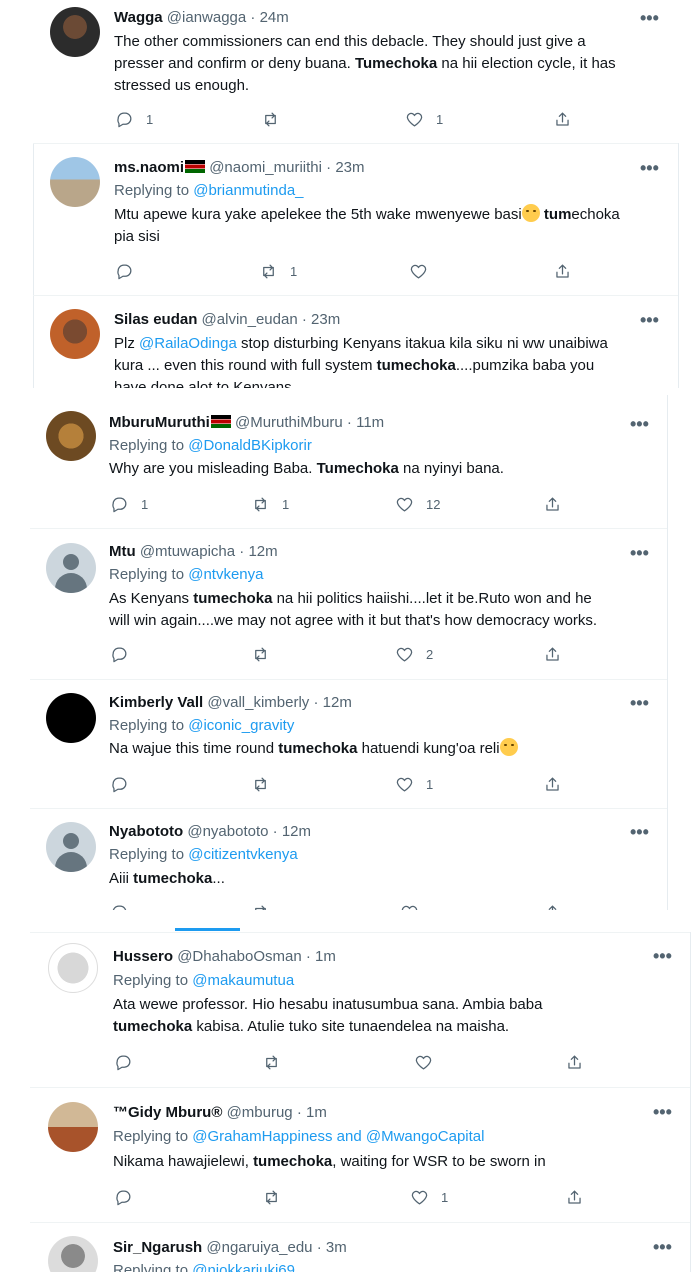 The width and height of the screenshot is (694, 1272). What do you see at coordinates (157, 1247) in the screenshot?
I see `display-name: Sir_Ngarush` at bounding box center [157, 1247].